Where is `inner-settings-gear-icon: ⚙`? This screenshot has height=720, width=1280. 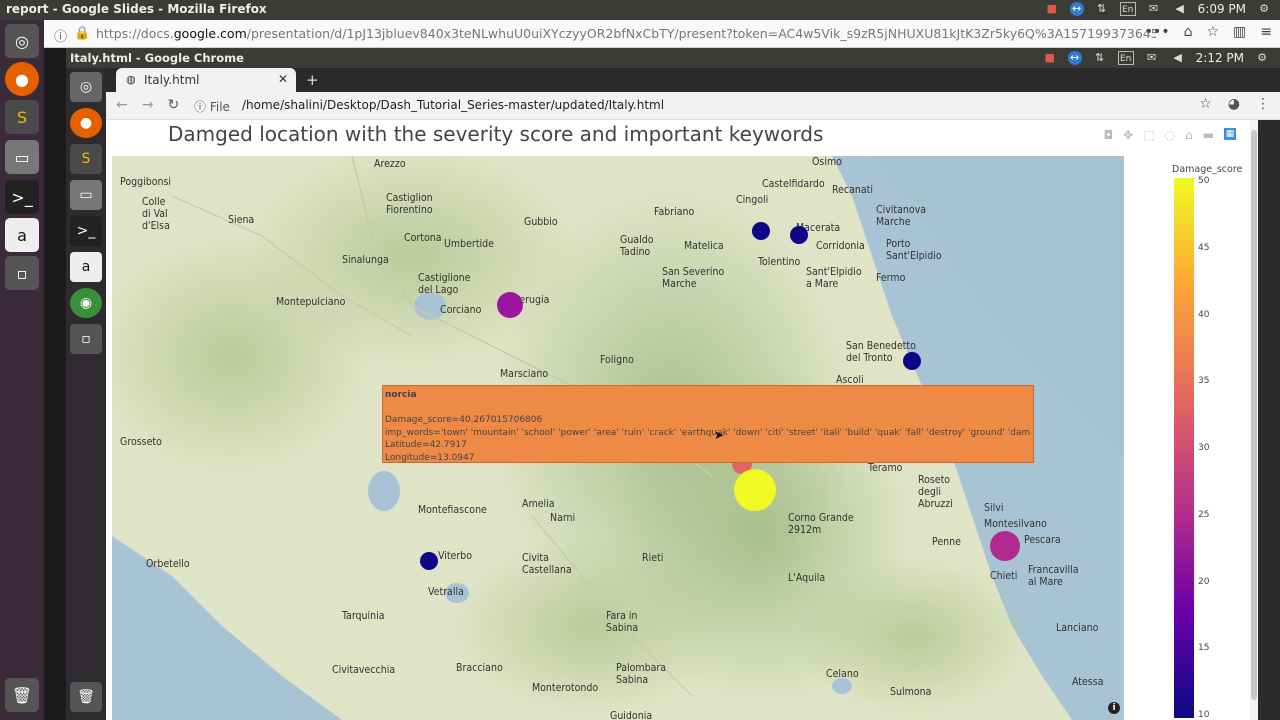
inner-settings-gear-icon: ⚙ is located at coordinates (1262, 58).